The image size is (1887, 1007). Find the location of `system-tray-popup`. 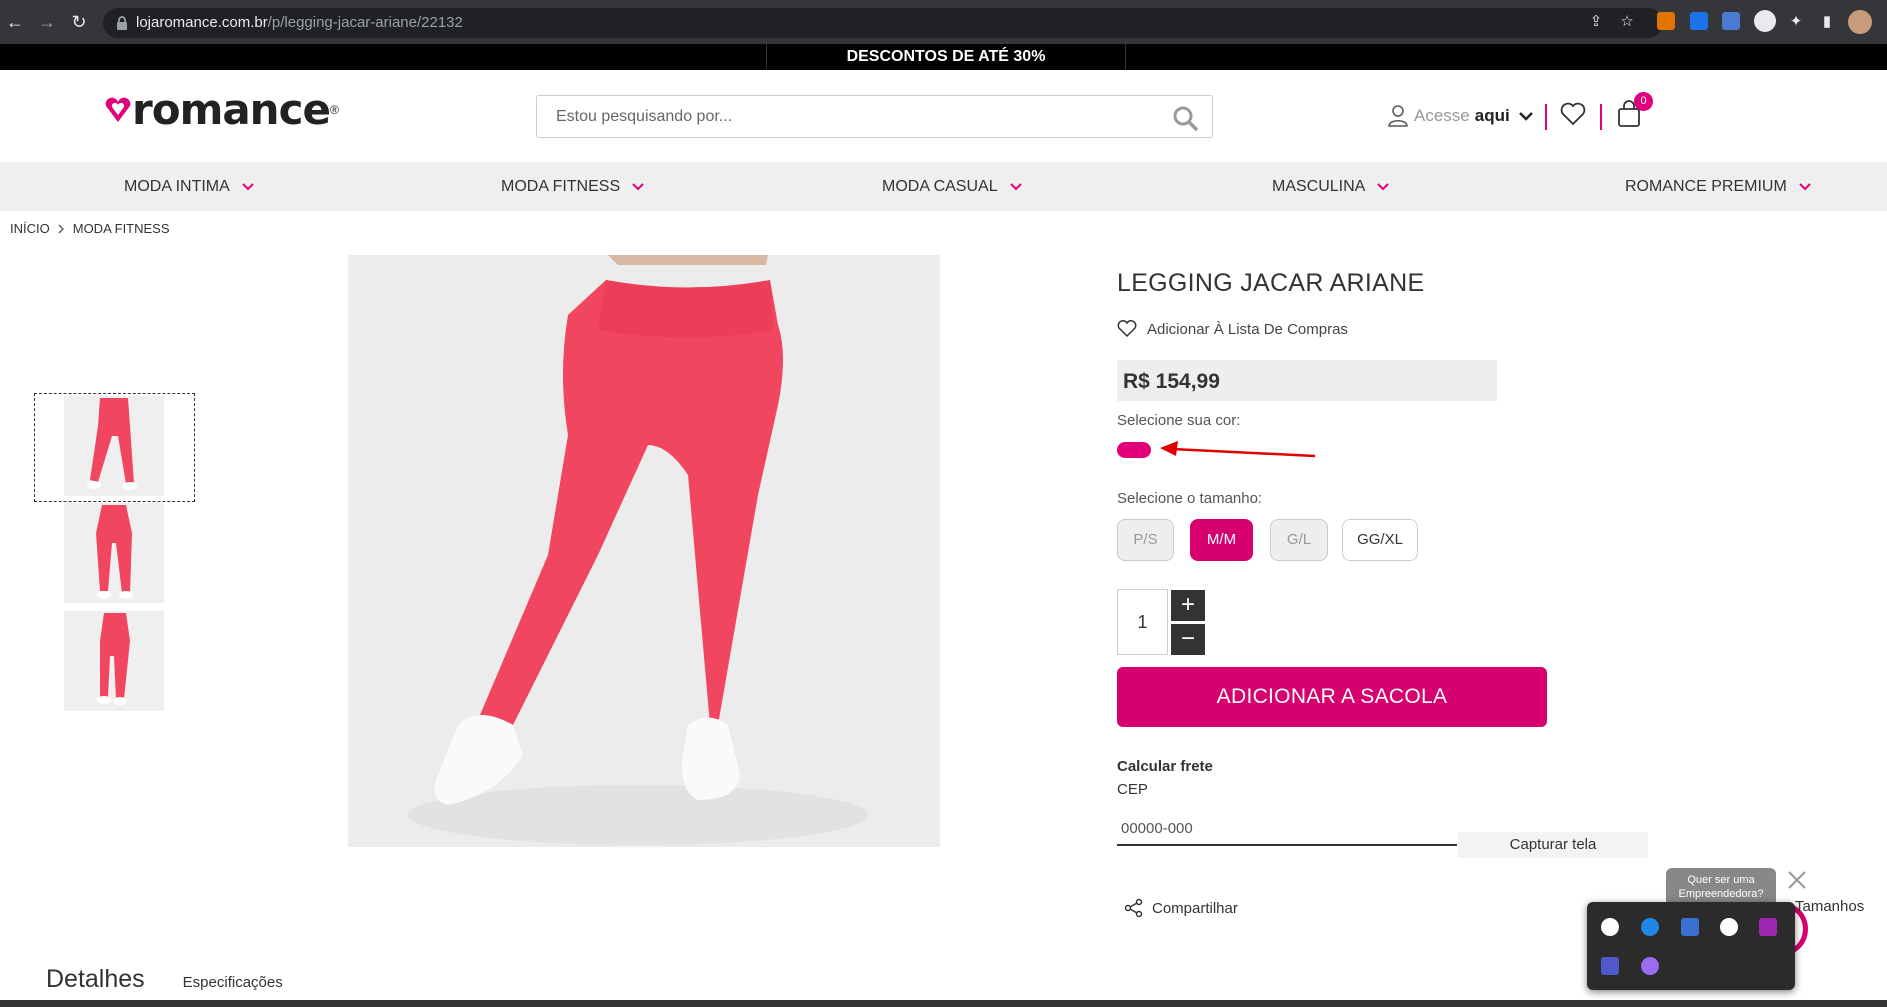

system-tray-popup is located at coordinates (1691, 946).